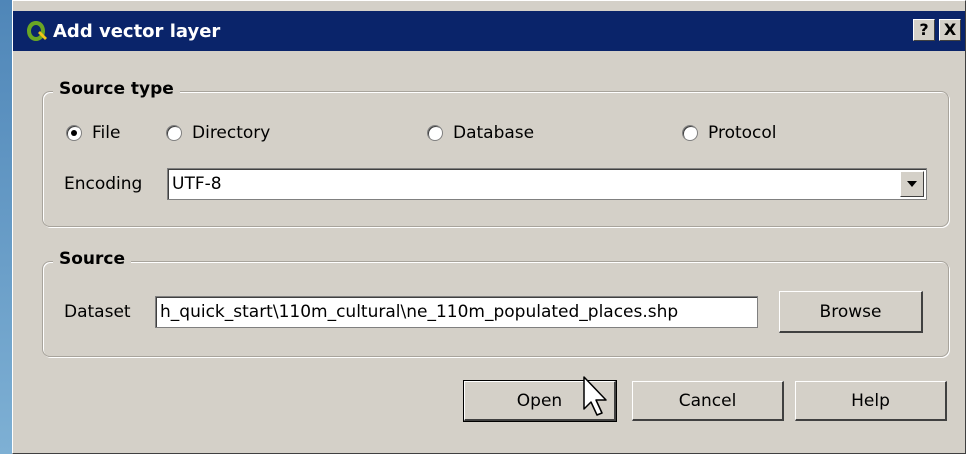 This screenshot has width=966, height=454. I want to click on encoding-value: UTF-8, so click(197, 184).